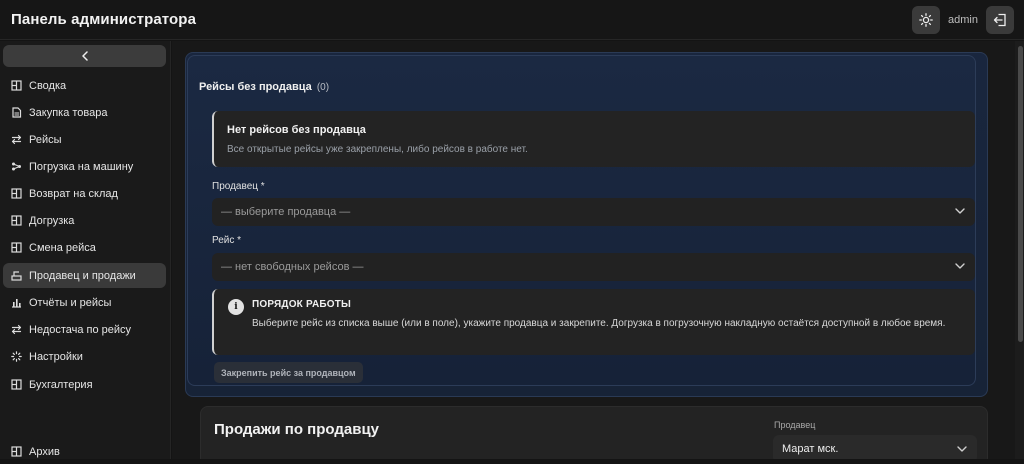 The image size is (1024, 464). What do you see at coordinates (236, 307) in the screenshot?
I see `info-icon: i` at bounding box center [236, 307].